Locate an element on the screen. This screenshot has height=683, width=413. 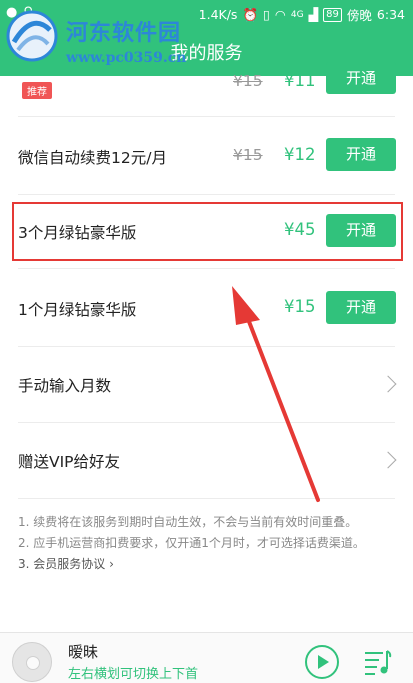
manual-months-row: 手动输入月数 is located at coordinates (206, 384).